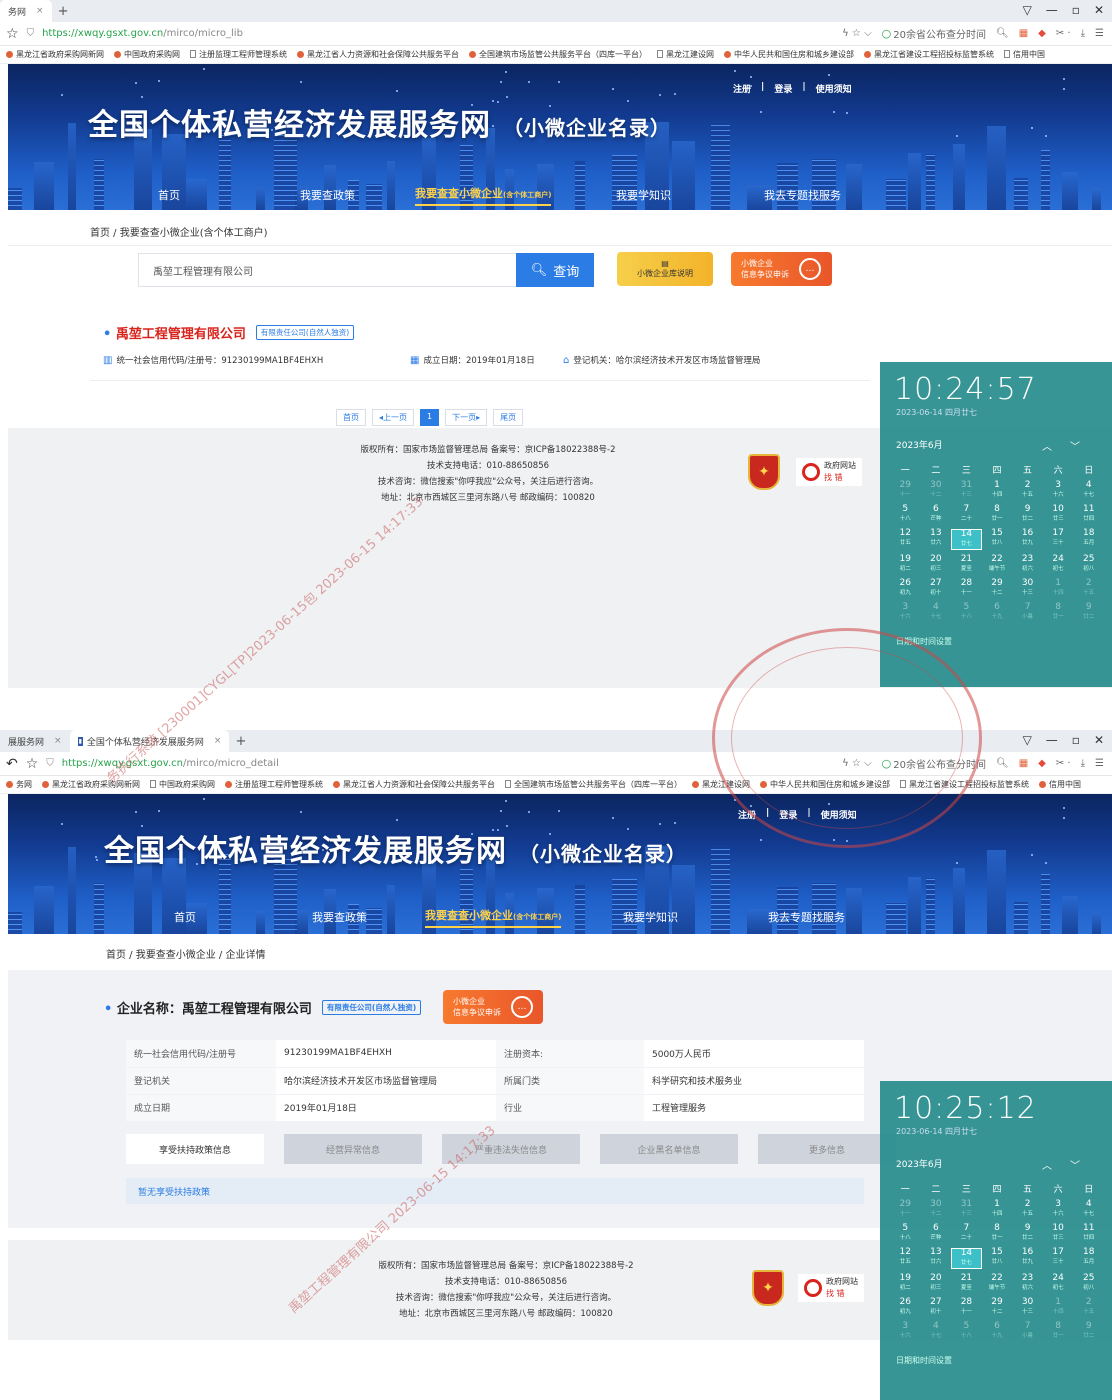 This screenshot has width=1112, height=1400. What do you see at coordinates (966, 1233) in the screenshot?
I see `calendar-day: 7 二十` at bounding box center [966, 1233].